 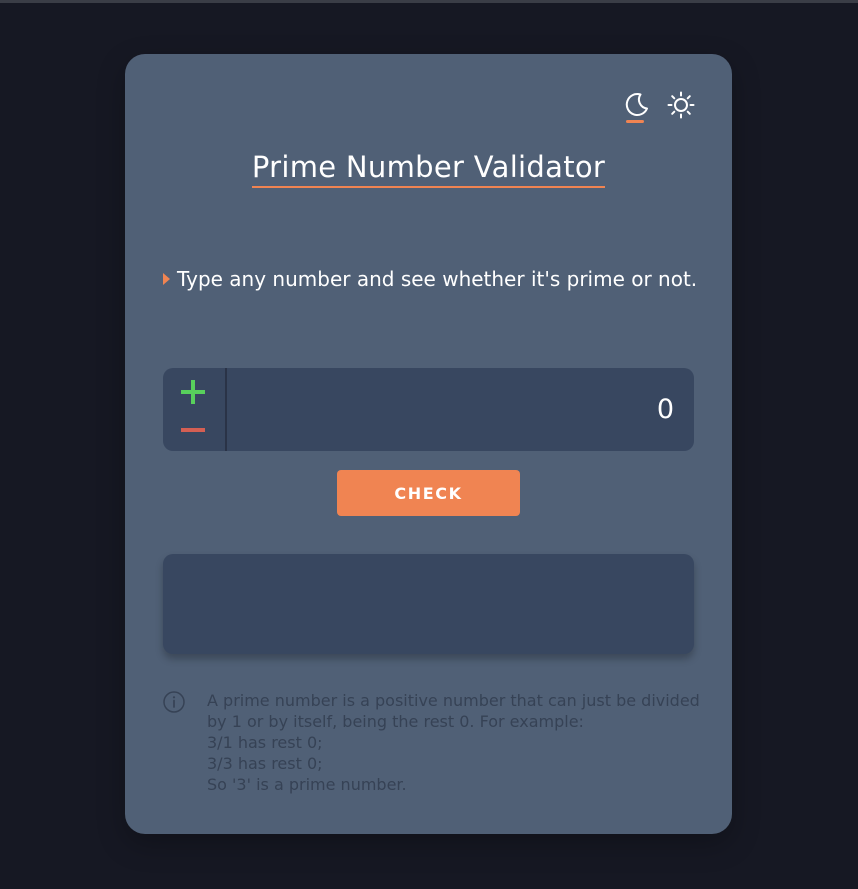 What do you see at coordinates (166, 279) in the screenshot?
I see `caret-right-icon` at bounding box center [166, 279].